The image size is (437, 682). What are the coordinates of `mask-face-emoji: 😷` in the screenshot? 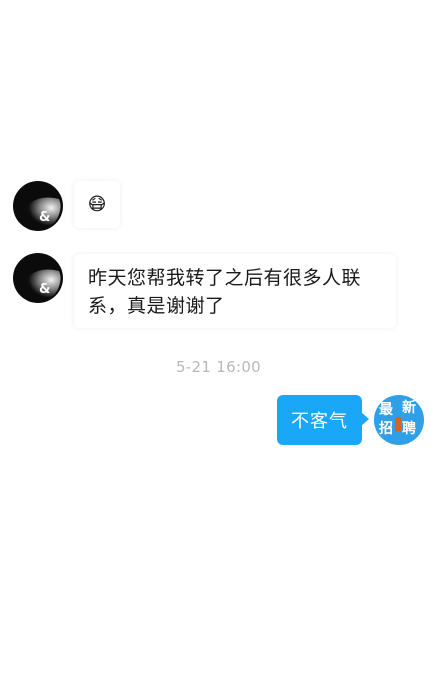 It's located at (97, 204).